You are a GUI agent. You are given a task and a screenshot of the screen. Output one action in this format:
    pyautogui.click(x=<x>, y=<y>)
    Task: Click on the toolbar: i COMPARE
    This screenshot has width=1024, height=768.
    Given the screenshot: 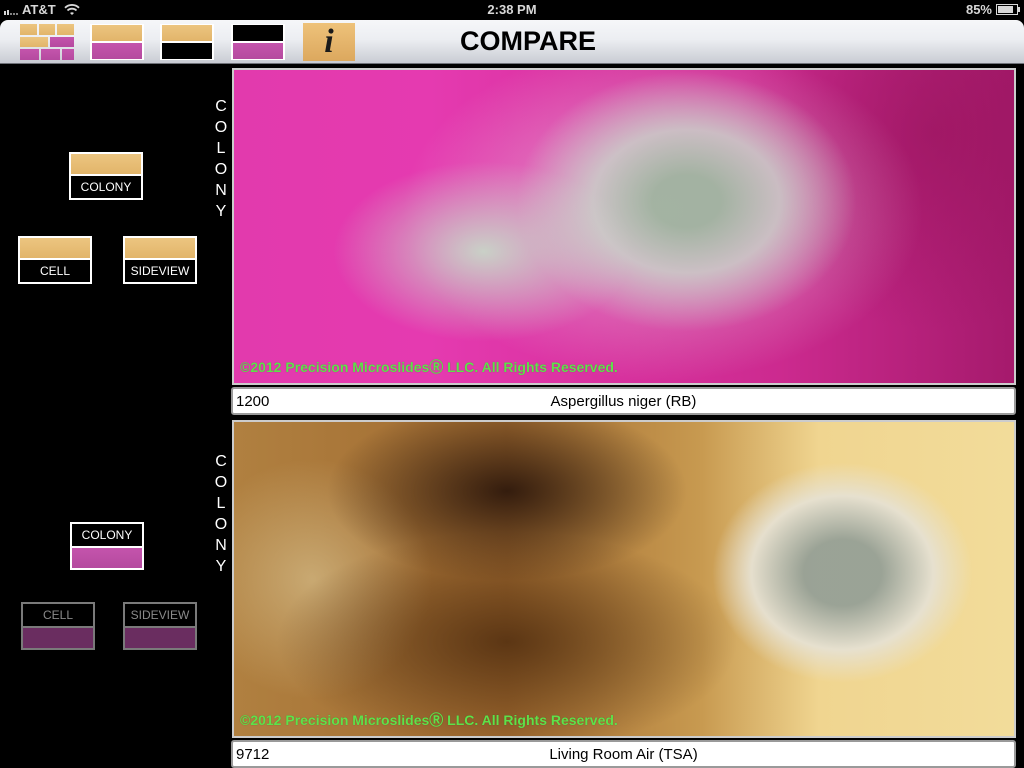 What is the action you would take?
    pyautogui.click(x=512, y=42)
    